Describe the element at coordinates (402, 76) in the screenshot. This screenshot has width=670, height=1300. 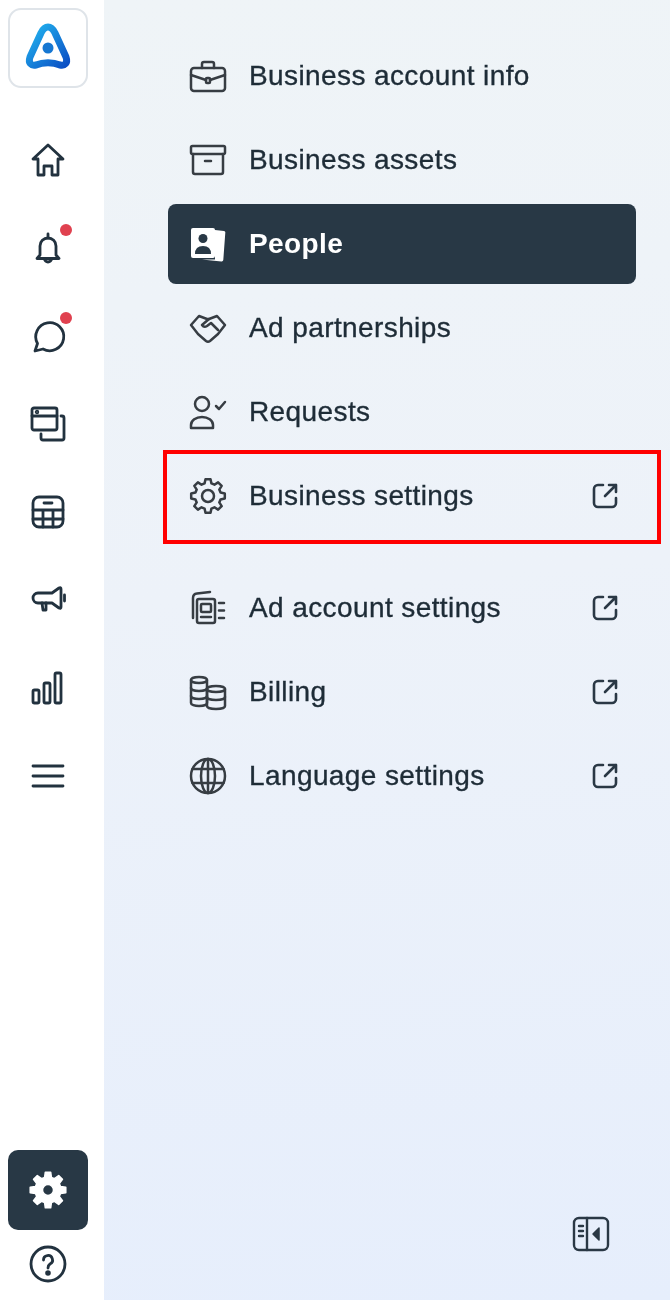
I see `menu-item: Business account info` at that location.